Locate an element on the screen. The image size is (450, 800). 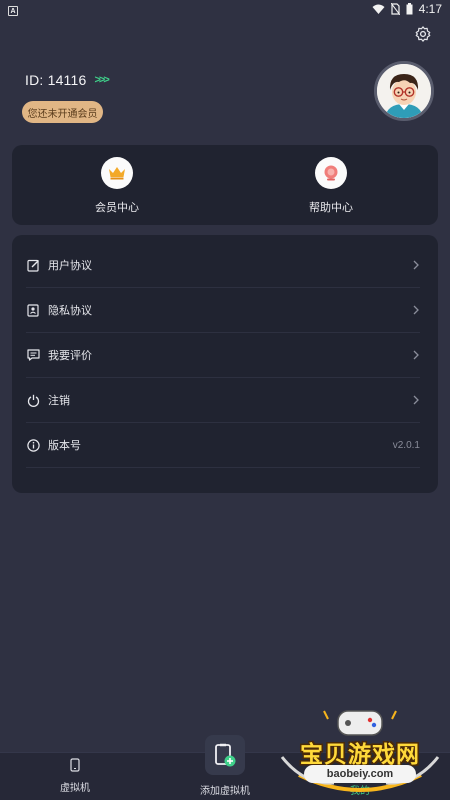
watermark-title: 宝贝游戏网 is located at coordinates (360, 755).